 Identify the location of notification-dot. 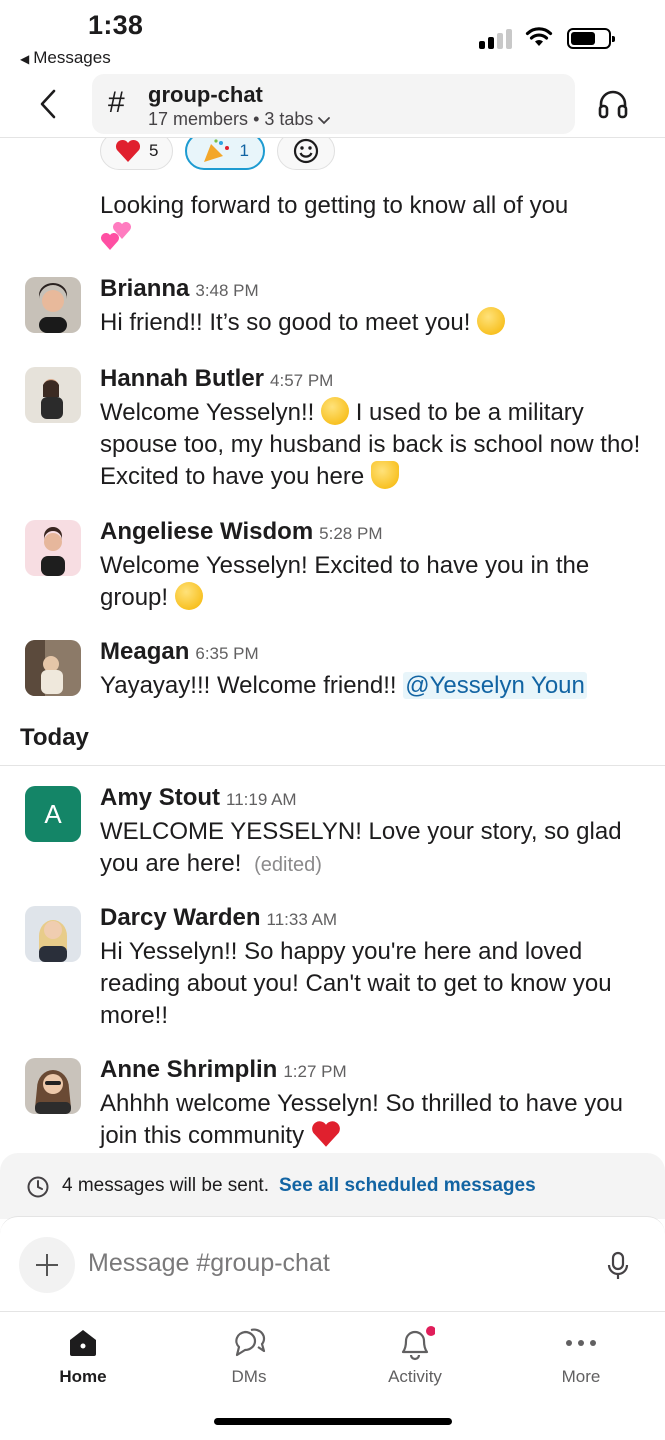
(430, 1331).